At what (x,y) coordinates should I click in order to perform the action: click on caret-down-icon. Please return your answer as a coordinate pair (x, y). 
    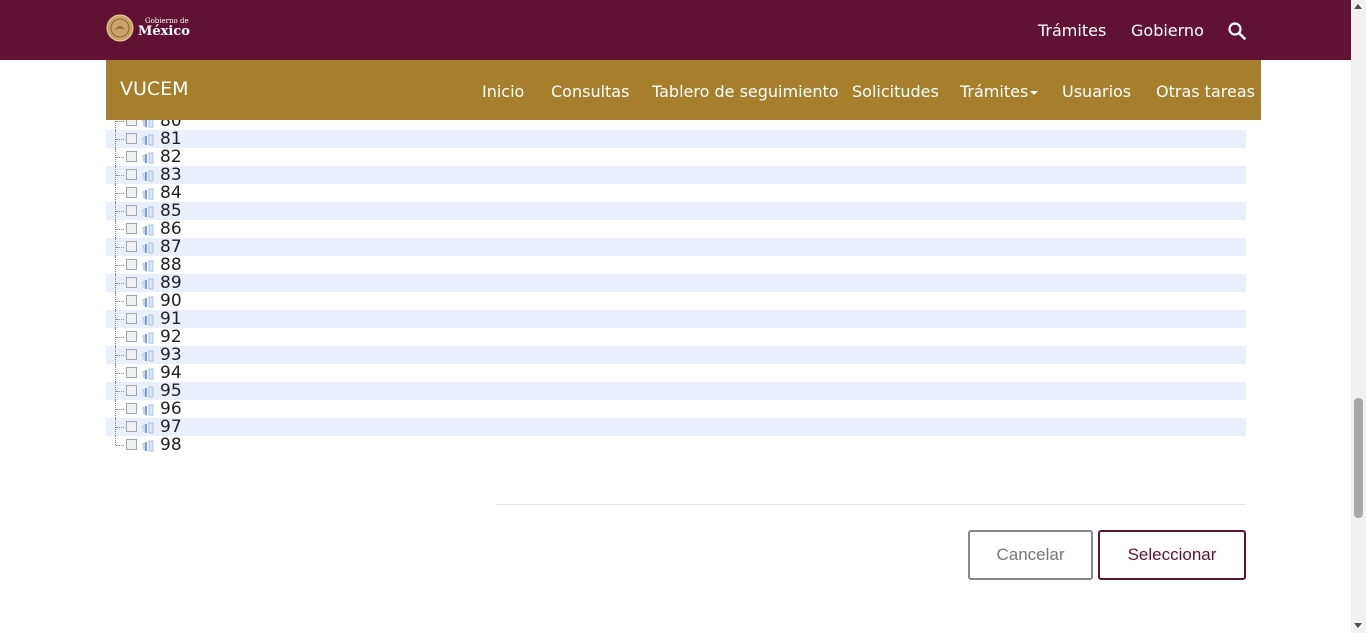
    Looking at the image, I should click on (1034, 92).